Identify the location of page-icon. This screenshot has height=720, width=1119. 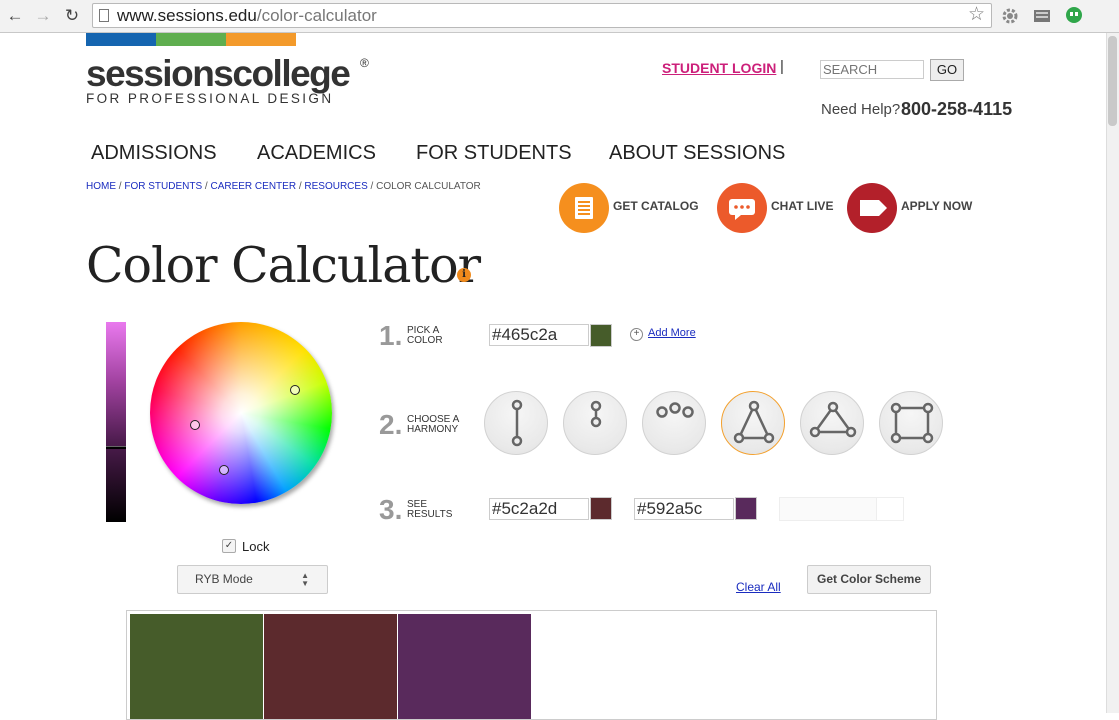
(104, 15).